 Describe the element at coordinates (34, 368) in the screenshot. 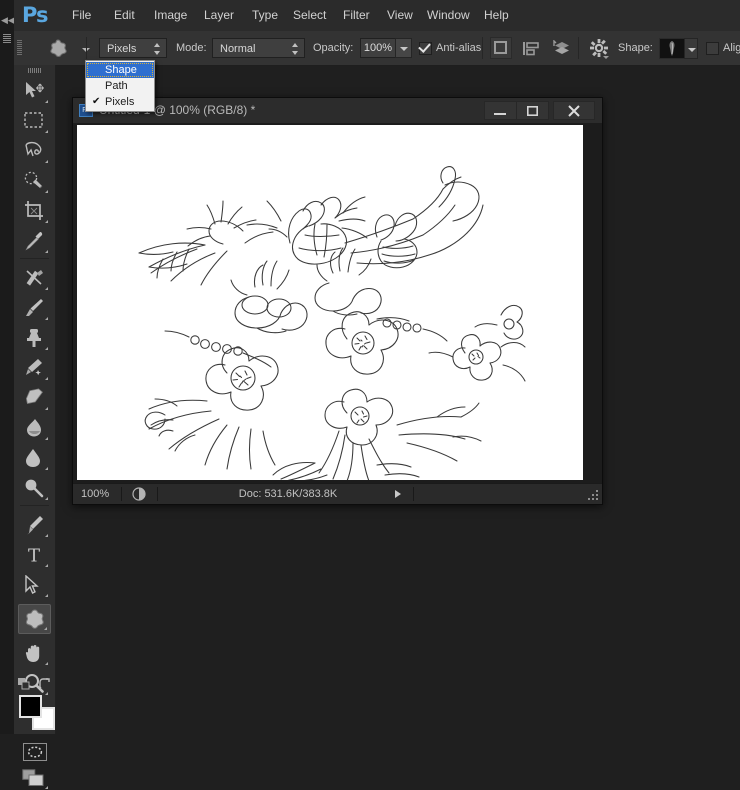

I see `tool-history-brush` at that location.